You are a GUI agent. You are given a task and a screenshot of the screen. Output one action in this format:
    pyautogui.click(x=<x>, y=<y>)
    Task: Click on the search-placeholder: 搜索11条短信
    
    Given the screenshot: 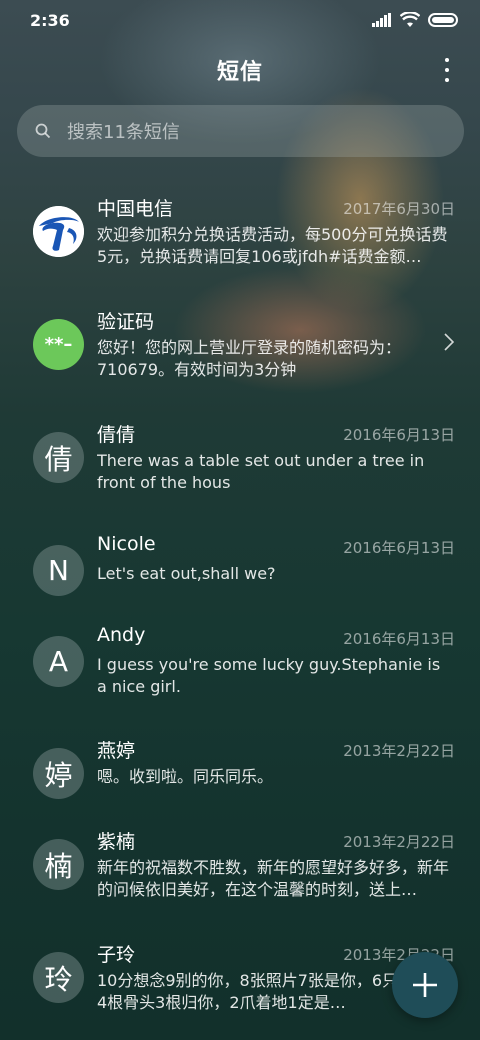 What is the action you would take?
    pyautogui.click(x=123, y=132)
    